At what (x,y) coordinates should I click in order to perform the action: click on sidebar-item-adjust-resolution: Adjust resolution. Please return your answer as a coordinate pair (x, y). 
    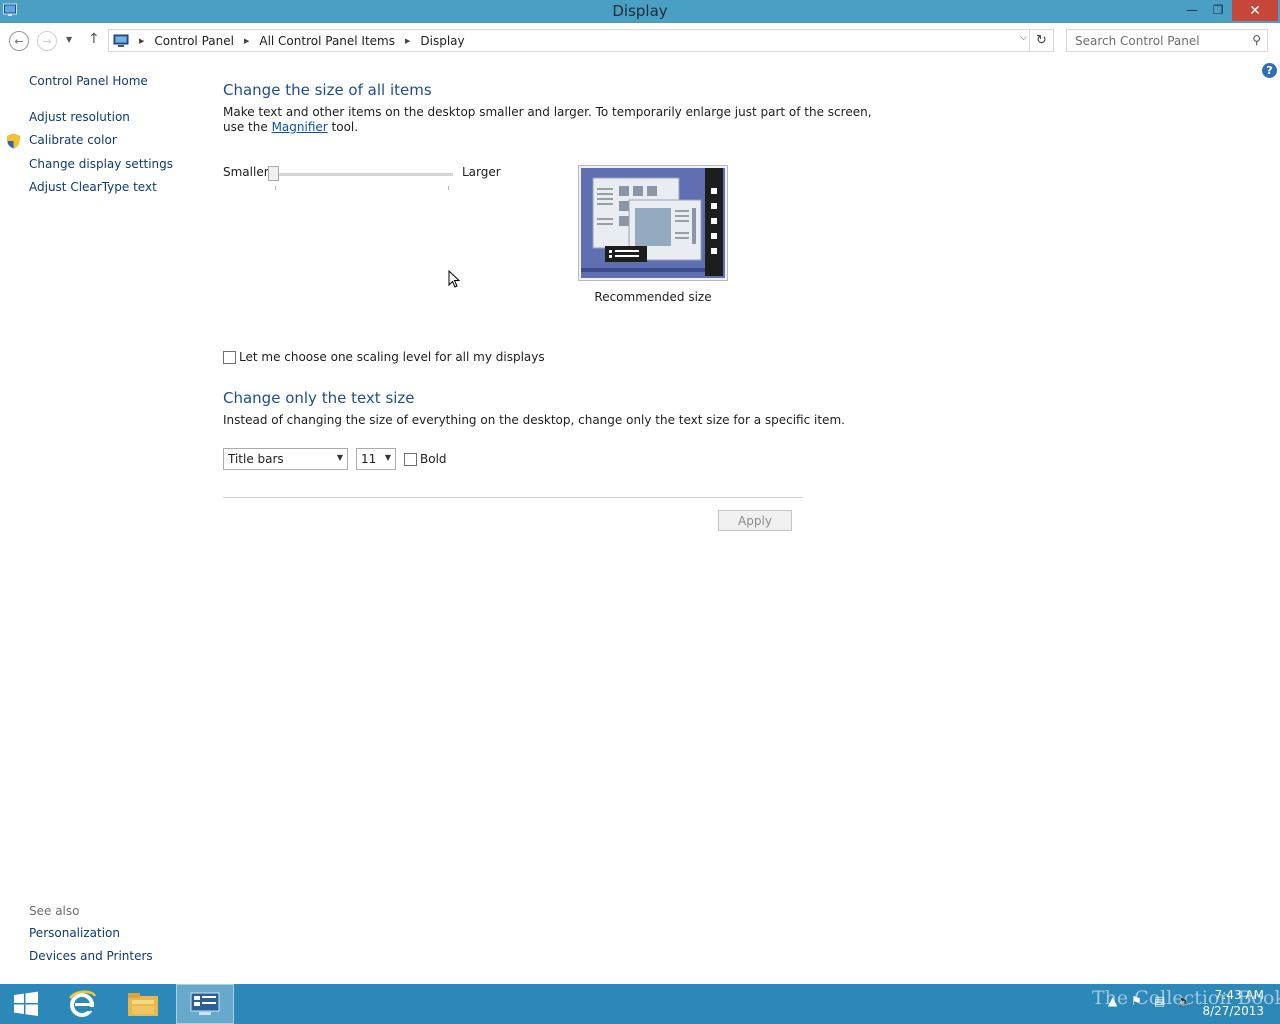
    Looking at the image, I should click on (79, 117).